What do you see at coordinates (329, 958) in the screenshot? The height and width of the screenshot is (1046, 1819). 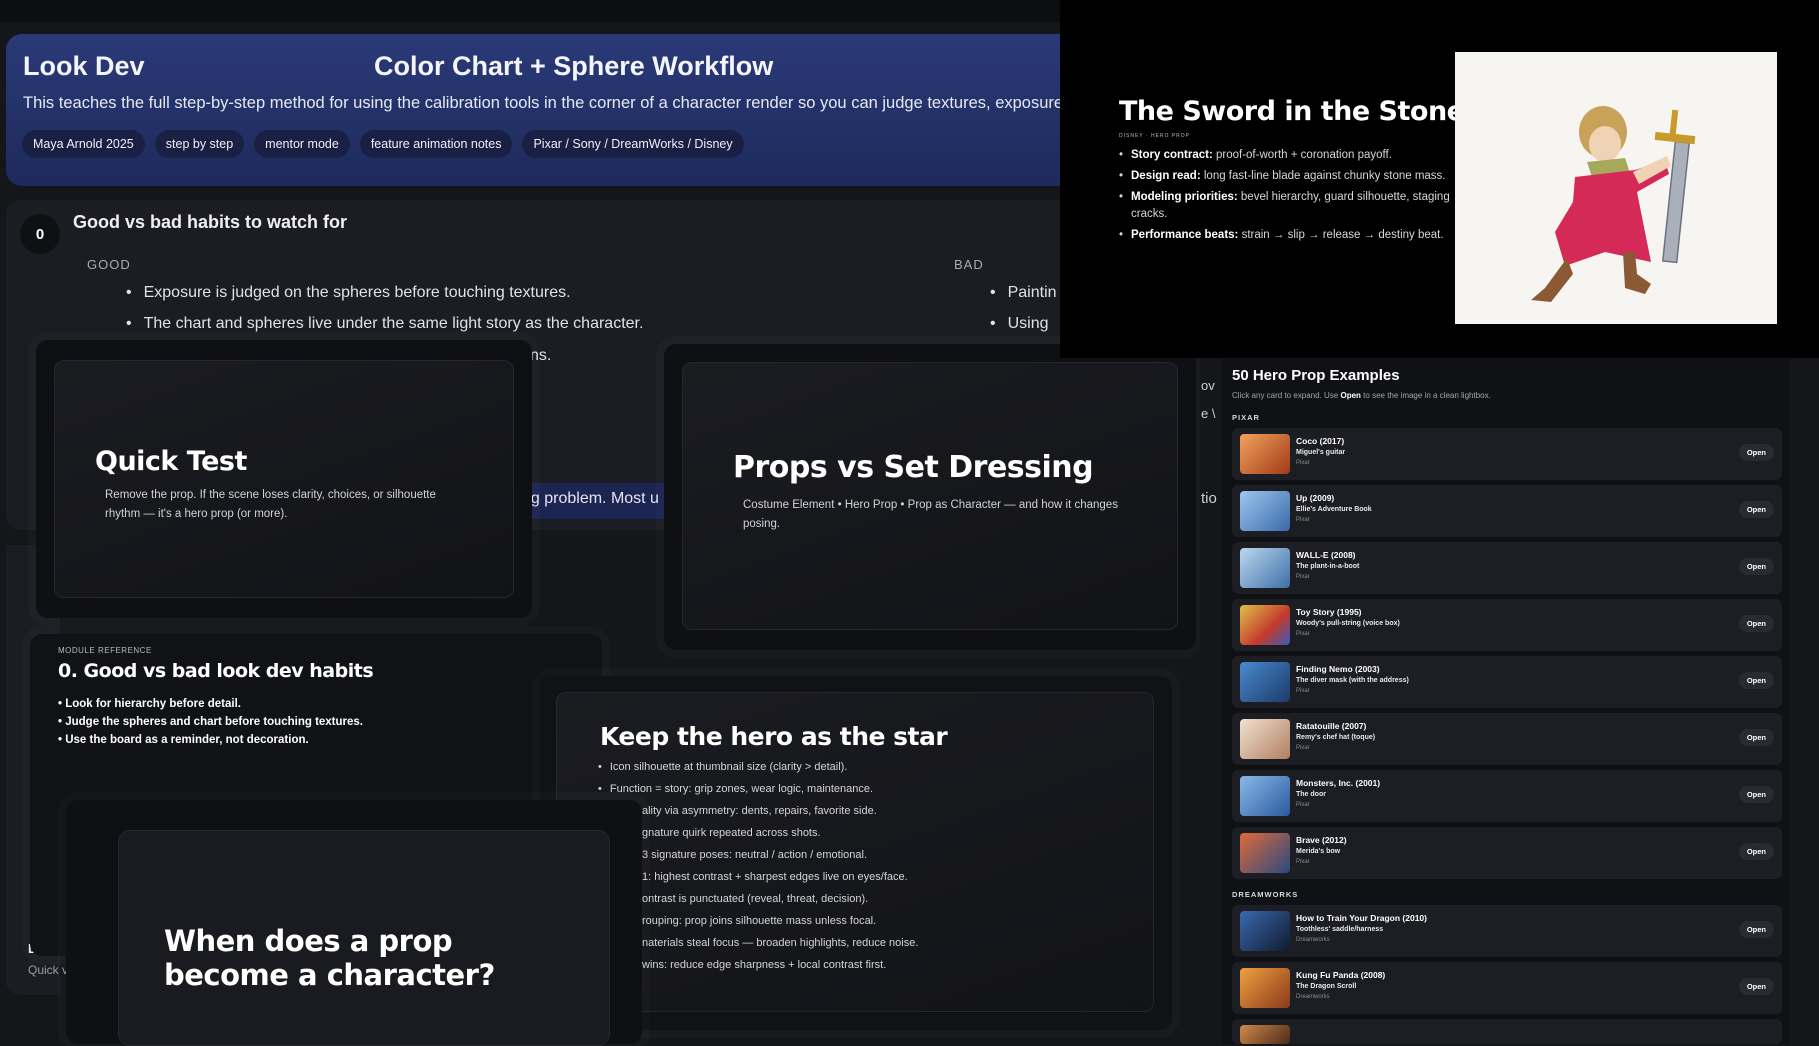 I see `slide-title: When does a prop become a character?` at bounding box center [329, 958].